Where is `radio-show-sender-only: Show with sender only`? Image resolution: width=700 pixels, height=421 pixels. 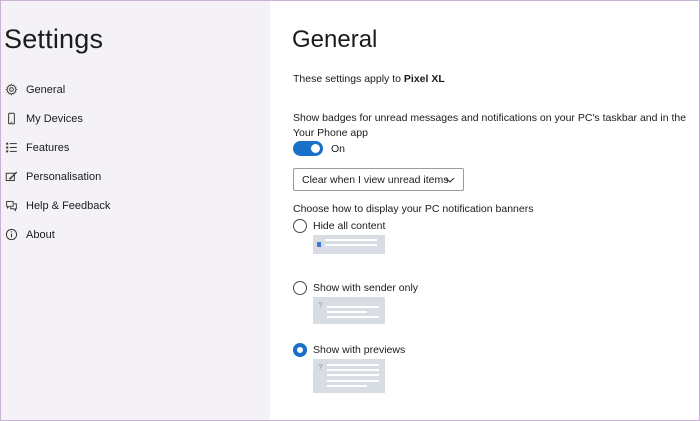 radio-show-sender-only: Show with sender only is located at coordinates (355, 288).